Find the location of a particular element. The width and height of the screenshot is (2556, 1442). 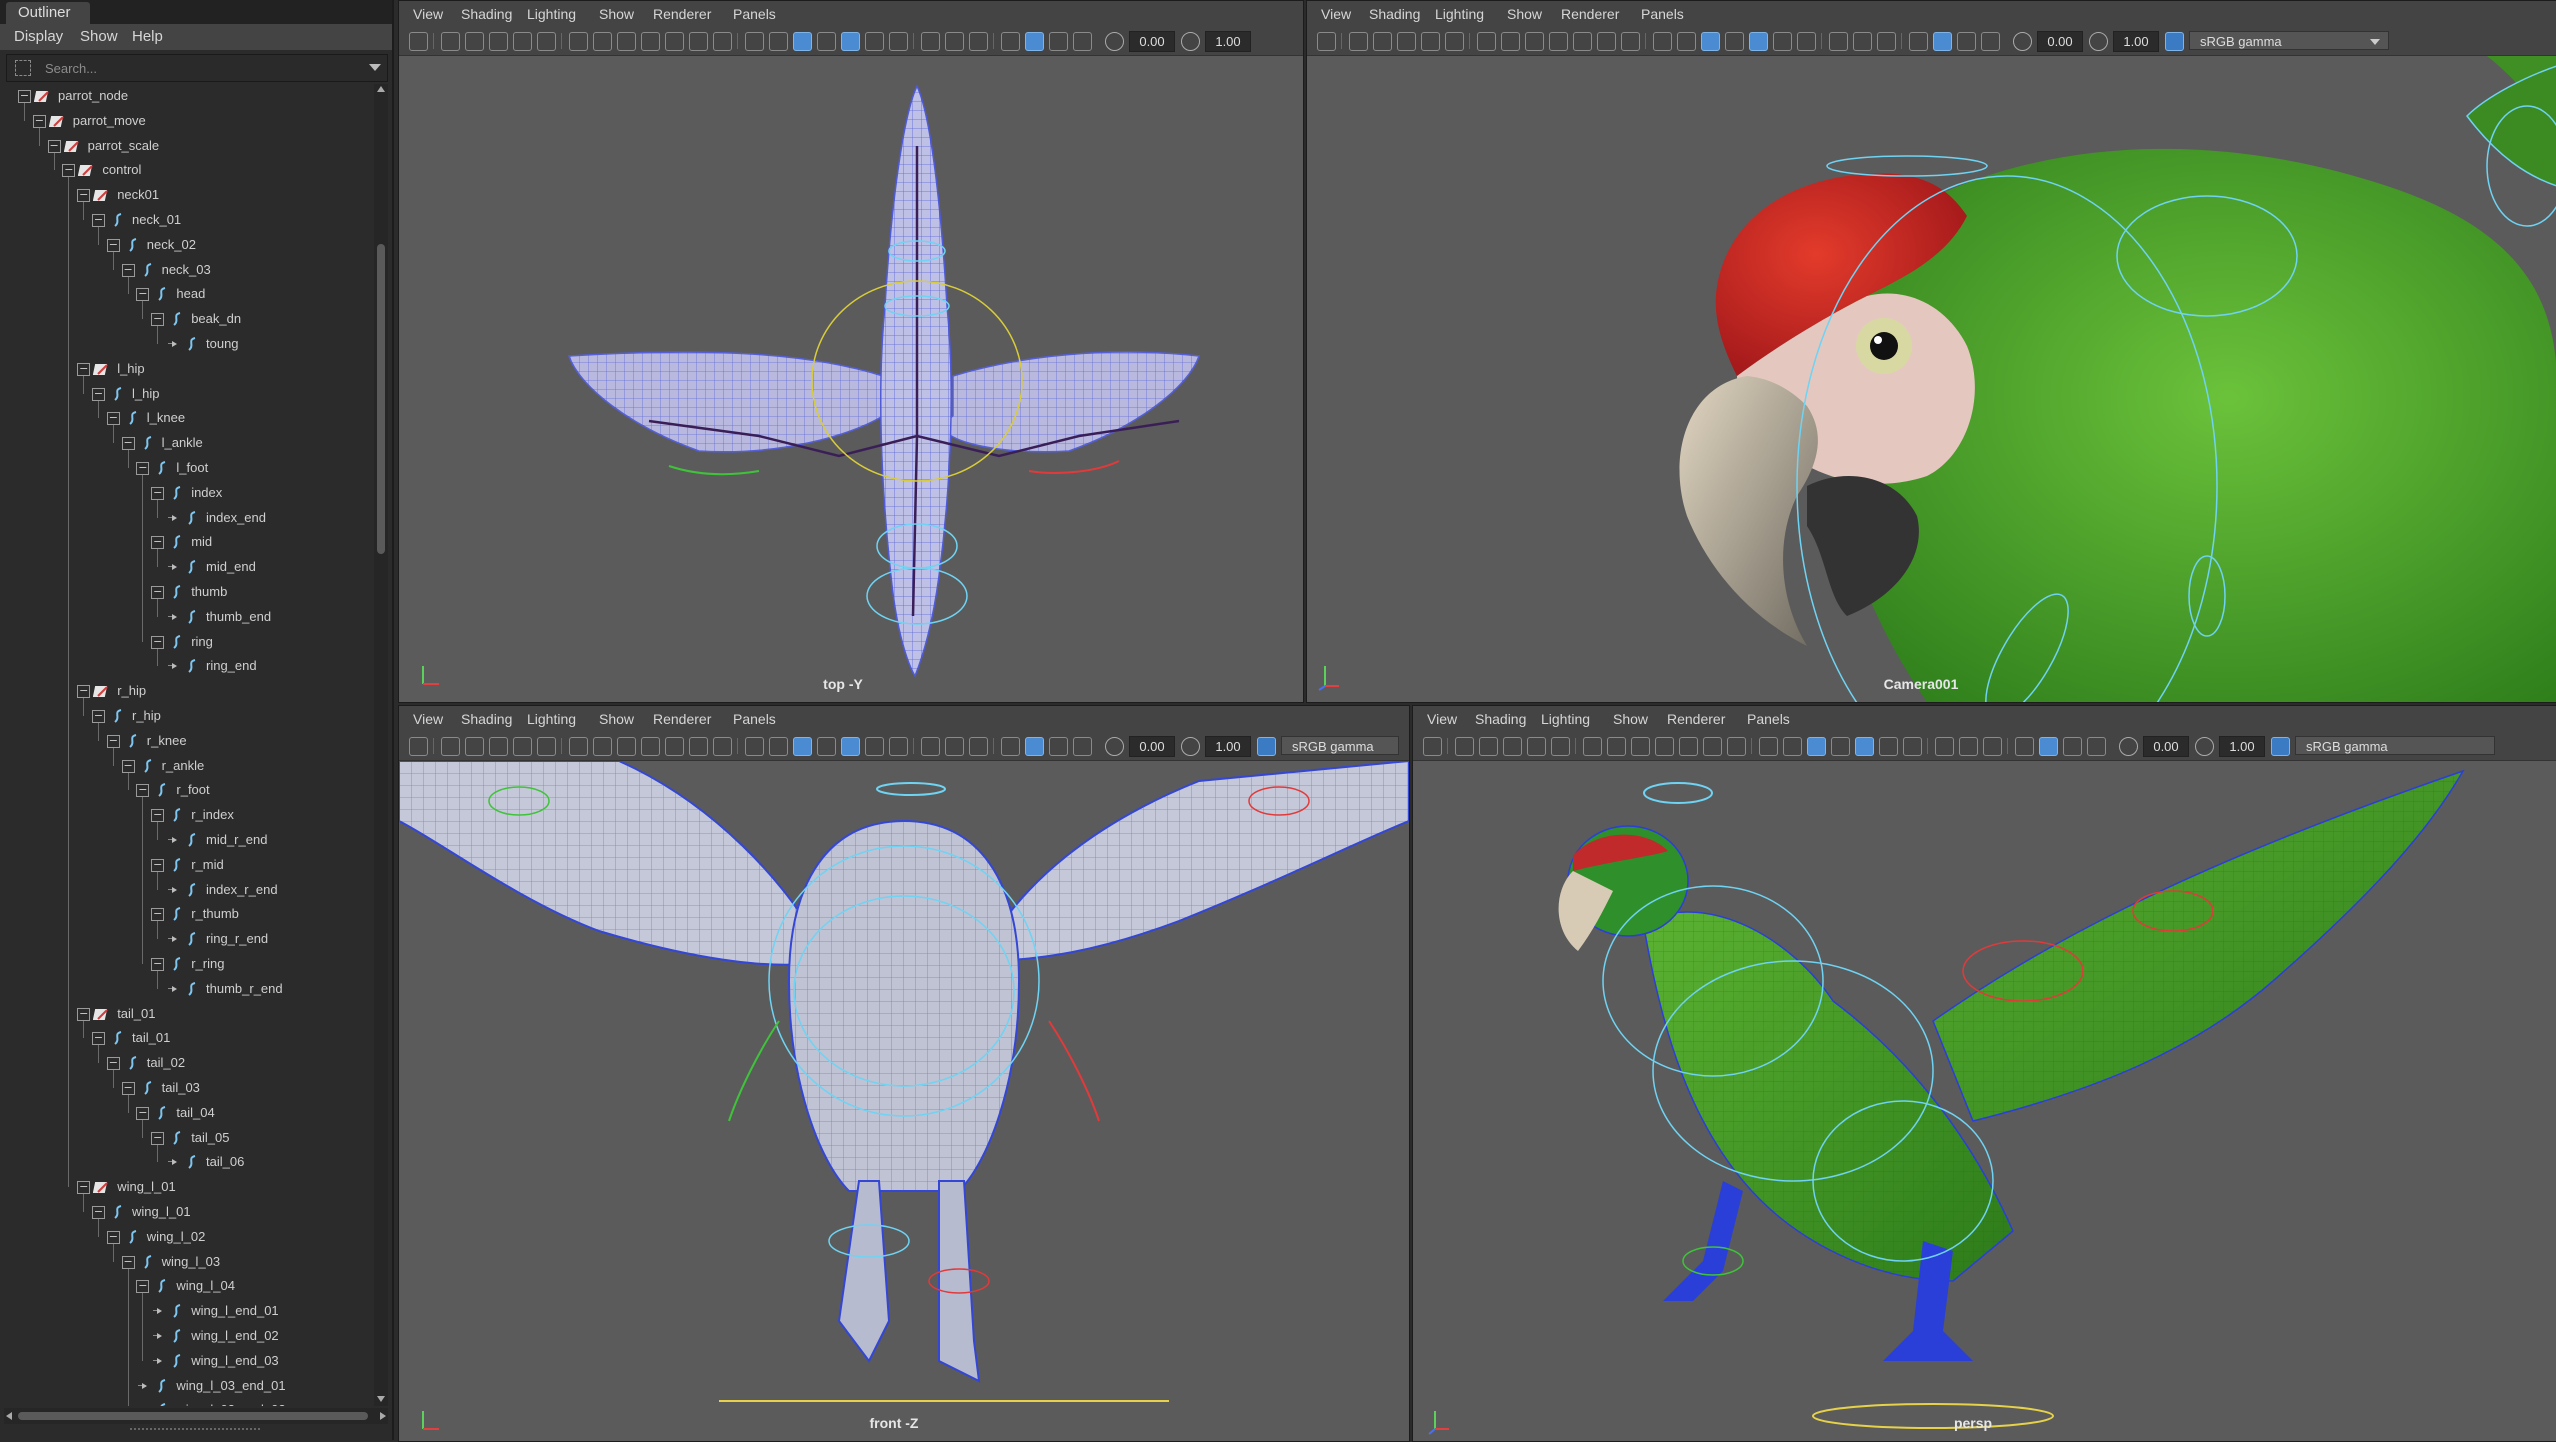

outliner-vertical-scrollbar is located at coordinates (381, 745).